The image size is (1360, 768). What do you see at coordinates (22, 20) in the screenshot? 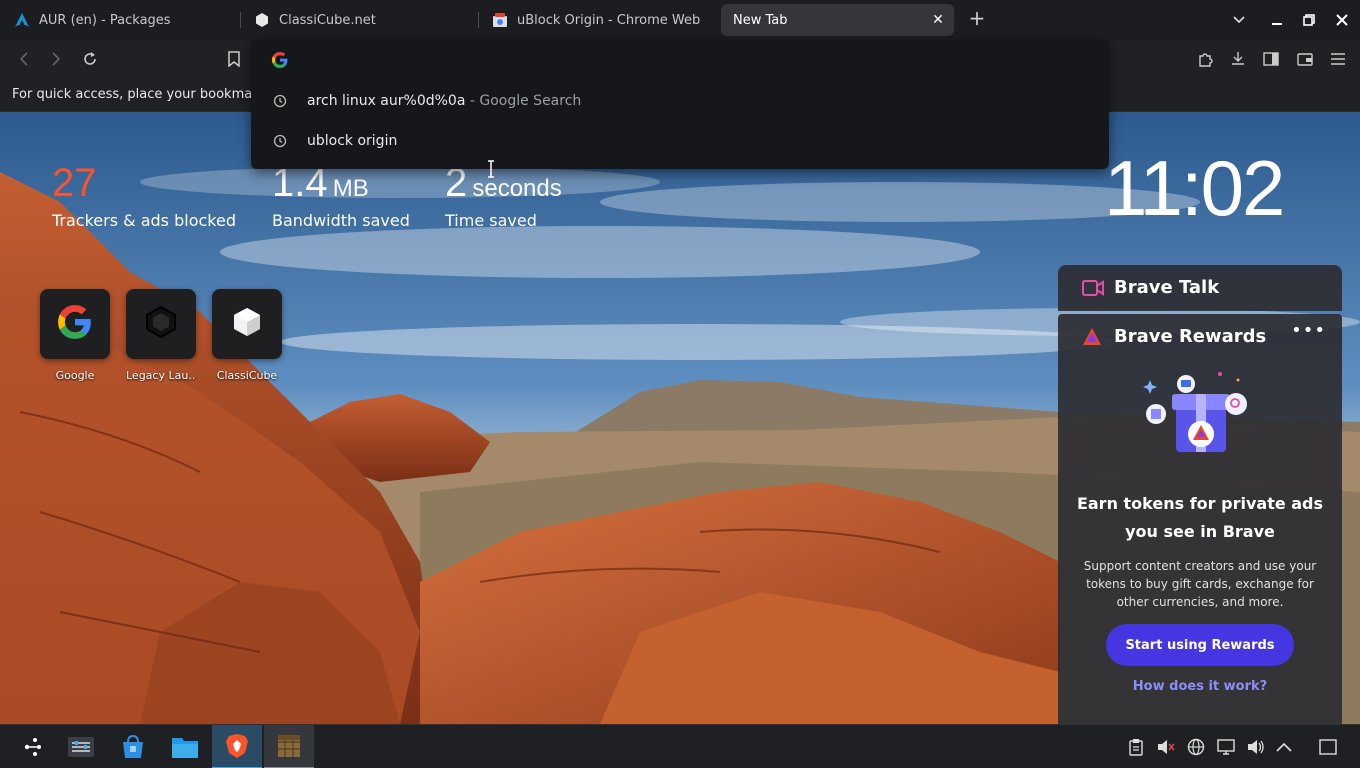
I see `arch-linux-icon` at bounding box center [22, 20].